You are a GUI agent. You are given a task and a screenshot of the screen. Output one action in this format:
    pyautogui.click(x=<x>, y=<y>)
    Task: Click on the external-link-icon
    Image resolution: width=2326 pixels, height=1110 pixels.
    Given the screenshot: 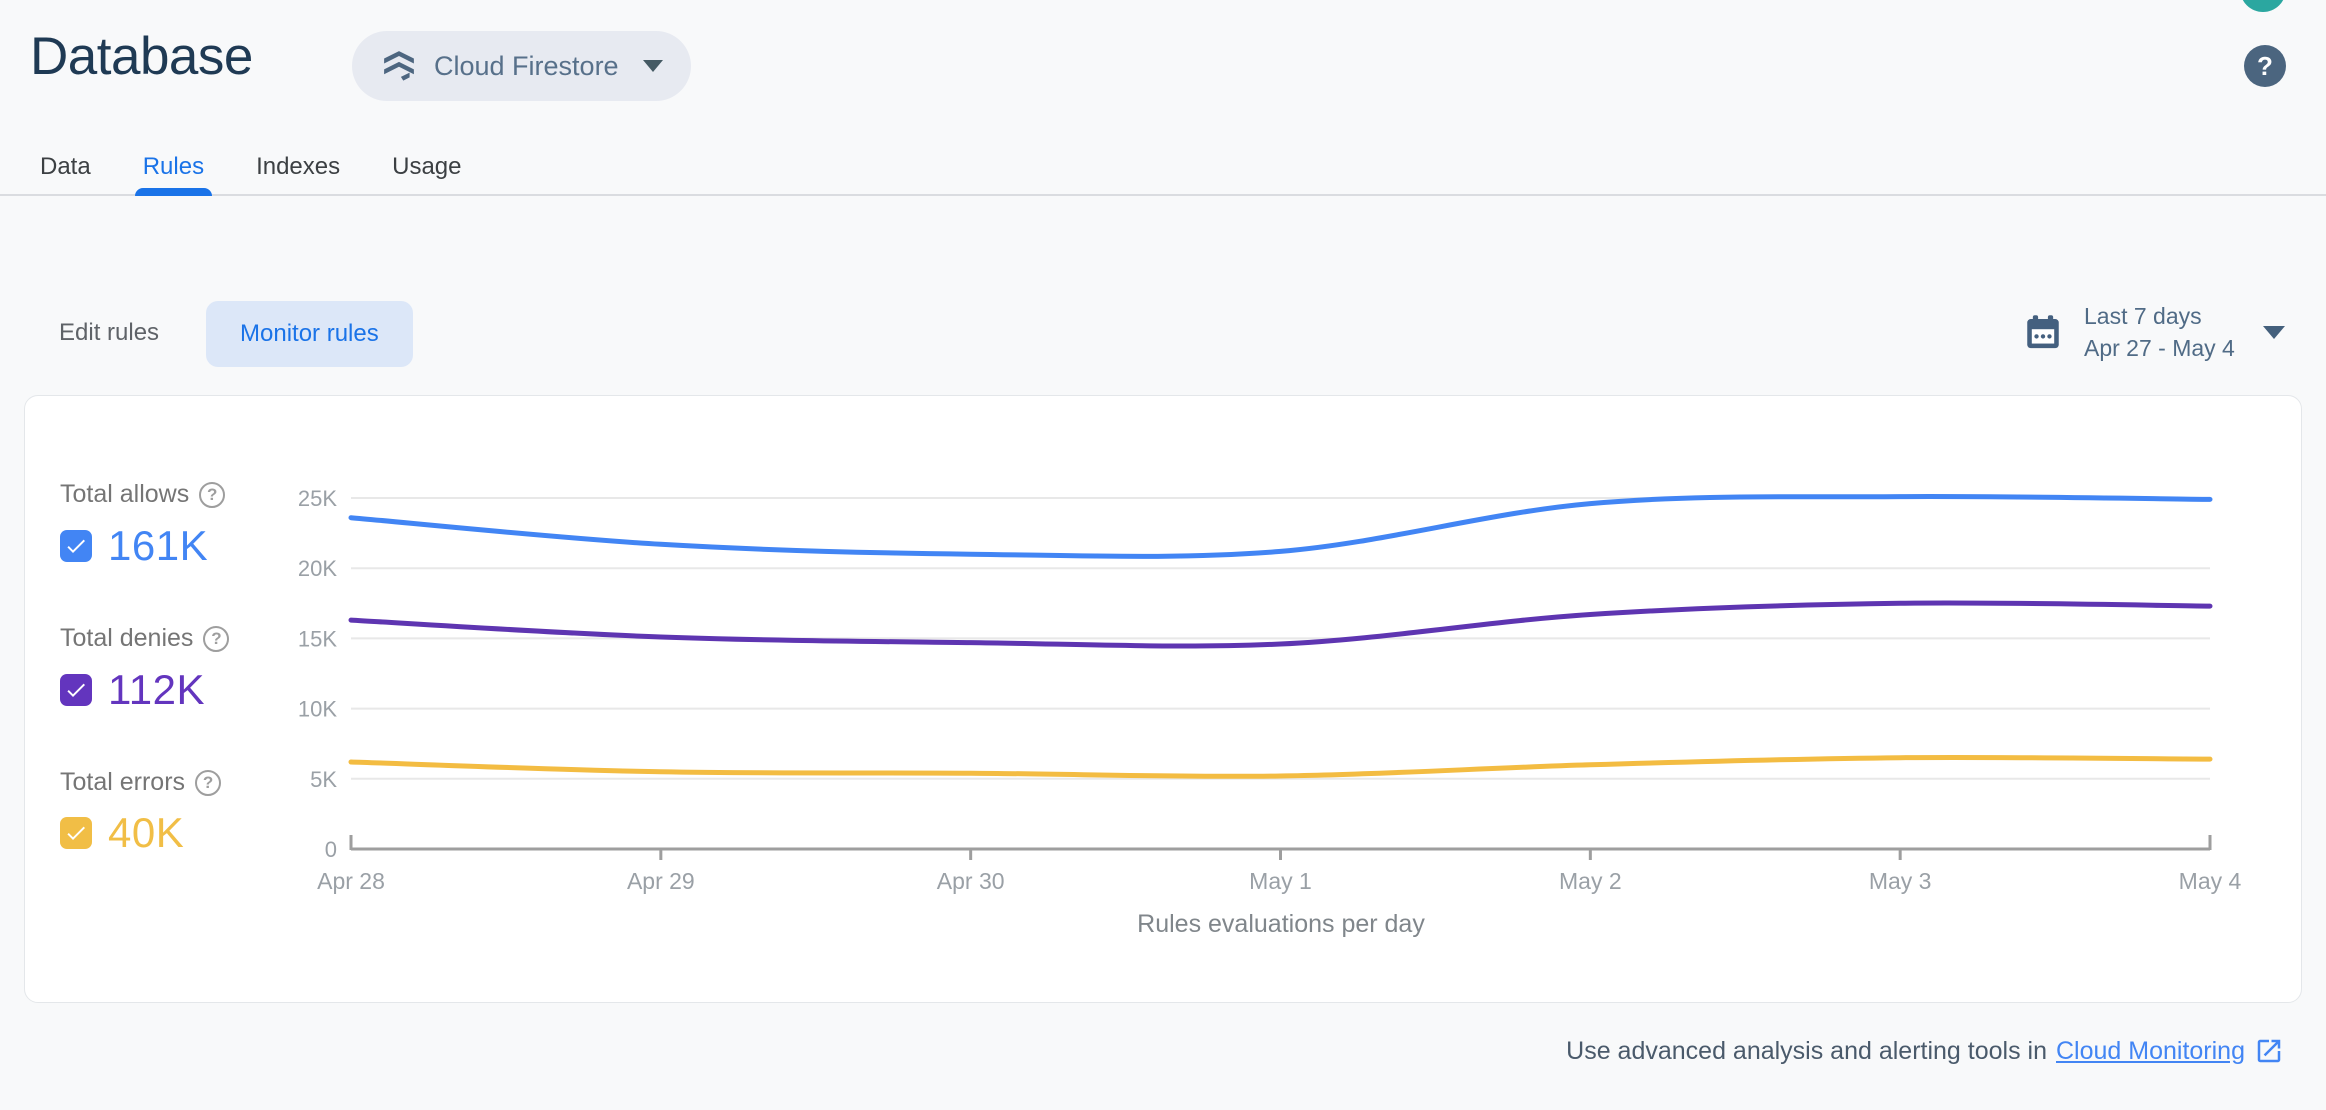 What is the action you would take?
    pyautogui.click(x=2269, y=1051)
    